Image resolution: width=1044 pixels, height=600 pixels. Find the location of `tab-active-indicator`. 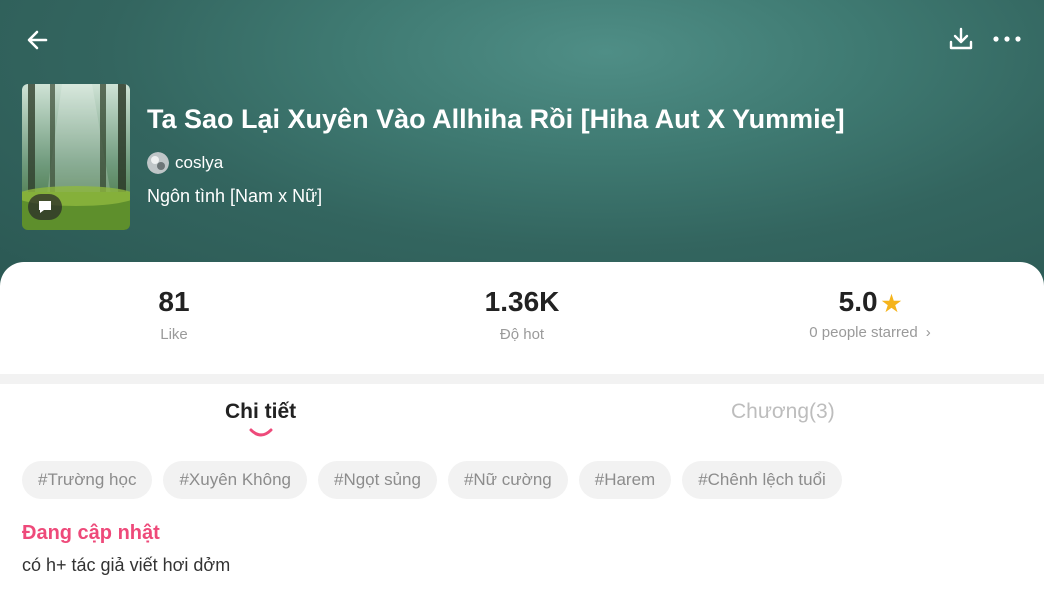

tab-active-indicator is located at coordinates (261, 432).